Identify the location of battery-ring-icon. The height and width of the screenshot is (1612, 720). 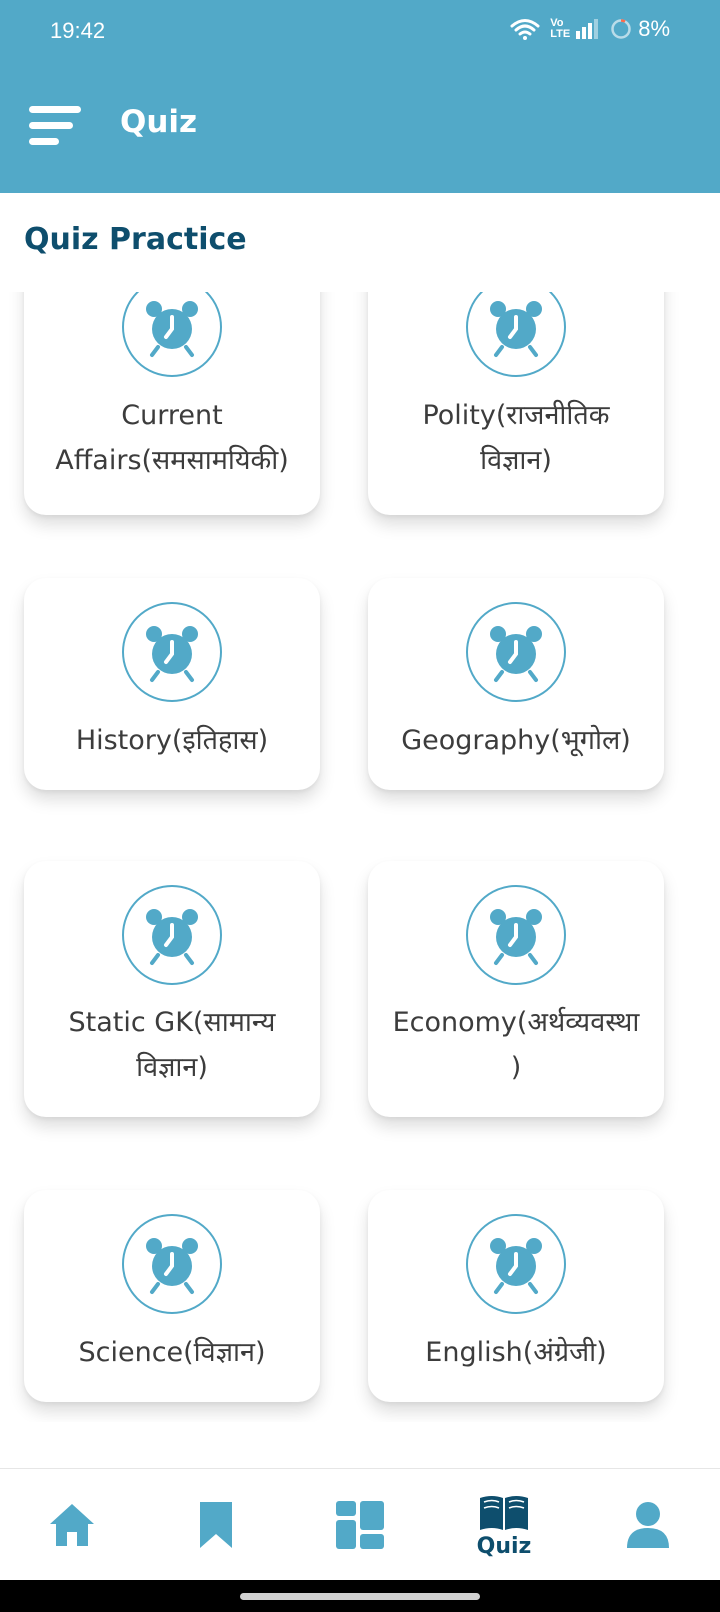
(621, 29).